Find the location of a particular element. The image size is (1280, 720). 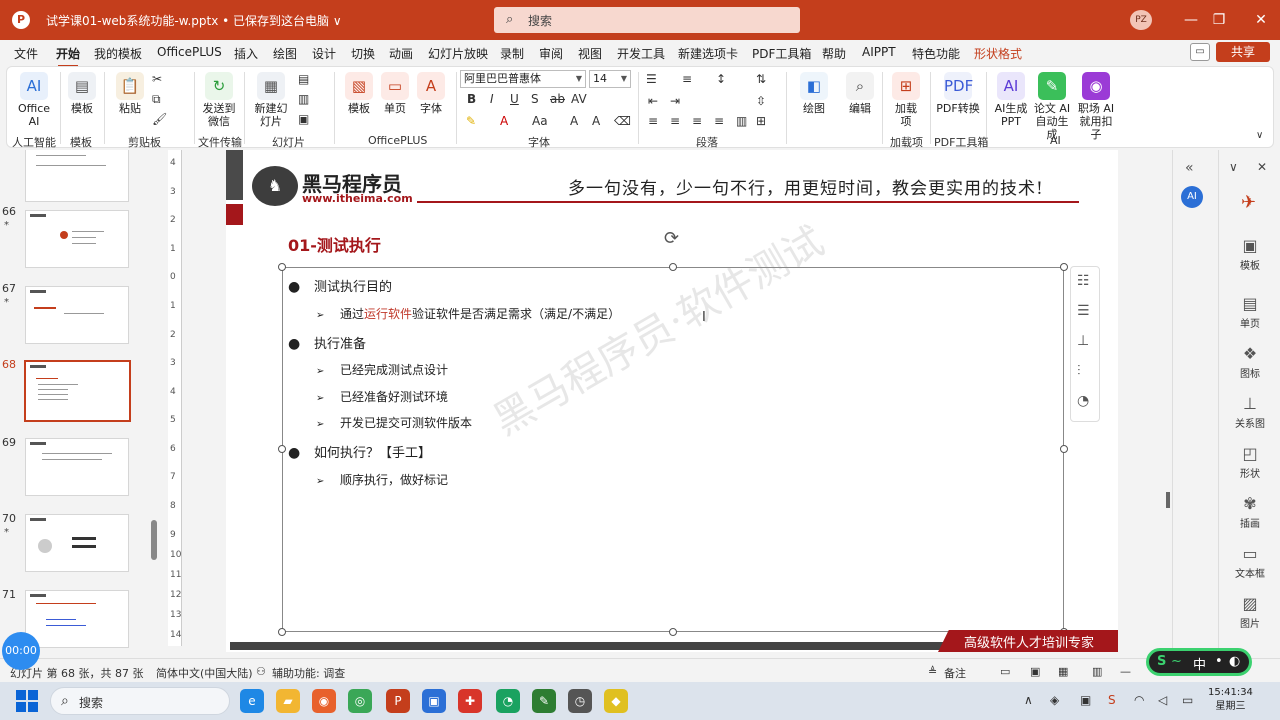

bullets-icon: ☰ is located at coordinates (651, 79).